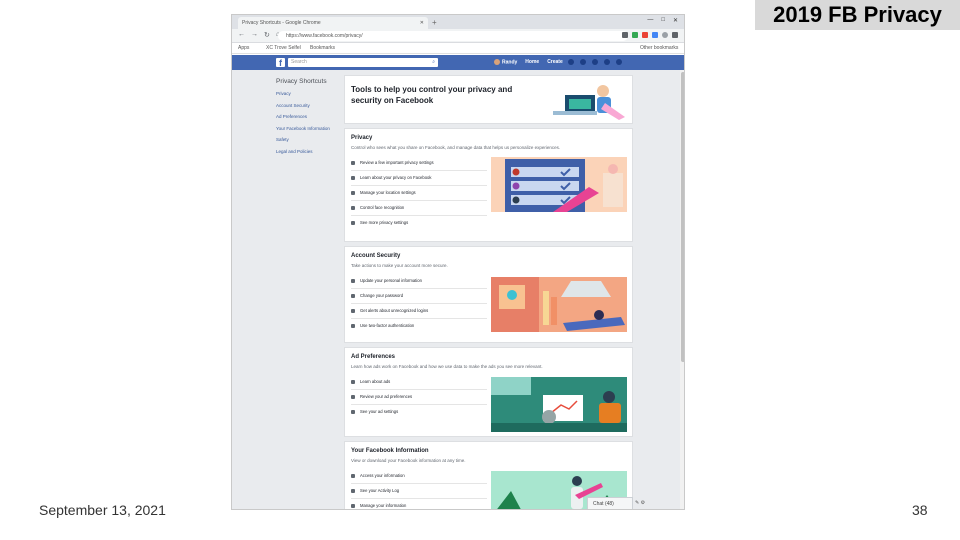 Image resolution: width=960 pixels, height=540 pixels. What do you see at coordinates (353, 490) in the screenshot?
I see `list-icon` at bounding box center [353, 490].